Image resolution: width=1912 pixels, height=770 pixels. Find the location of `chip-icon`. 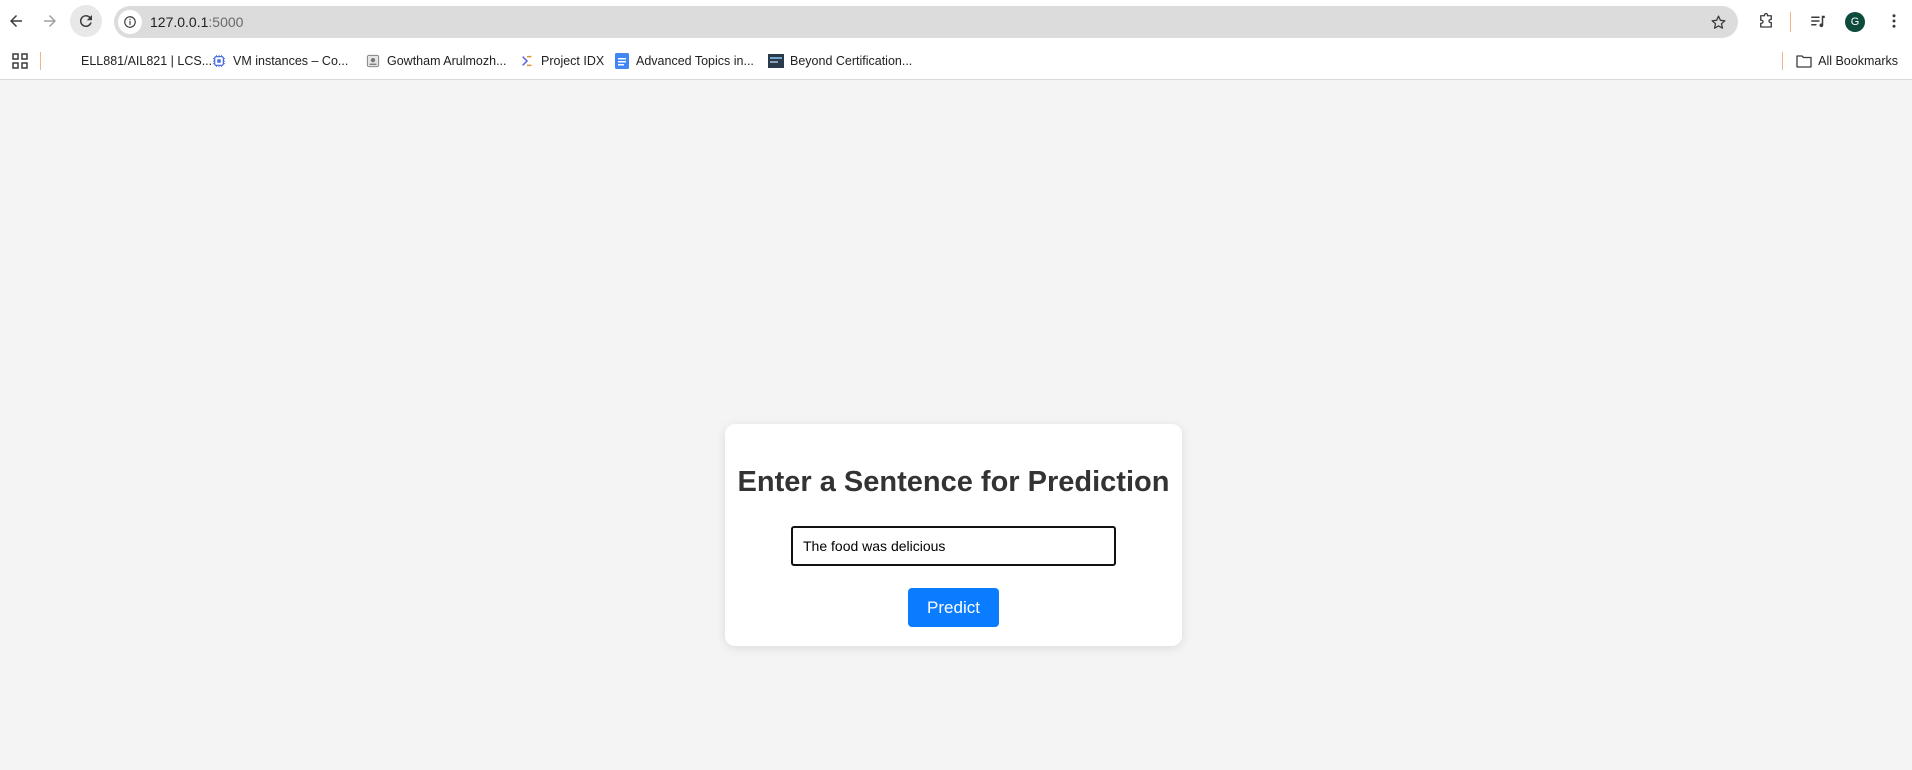

chip-icon is located at coordinates (219, 61).